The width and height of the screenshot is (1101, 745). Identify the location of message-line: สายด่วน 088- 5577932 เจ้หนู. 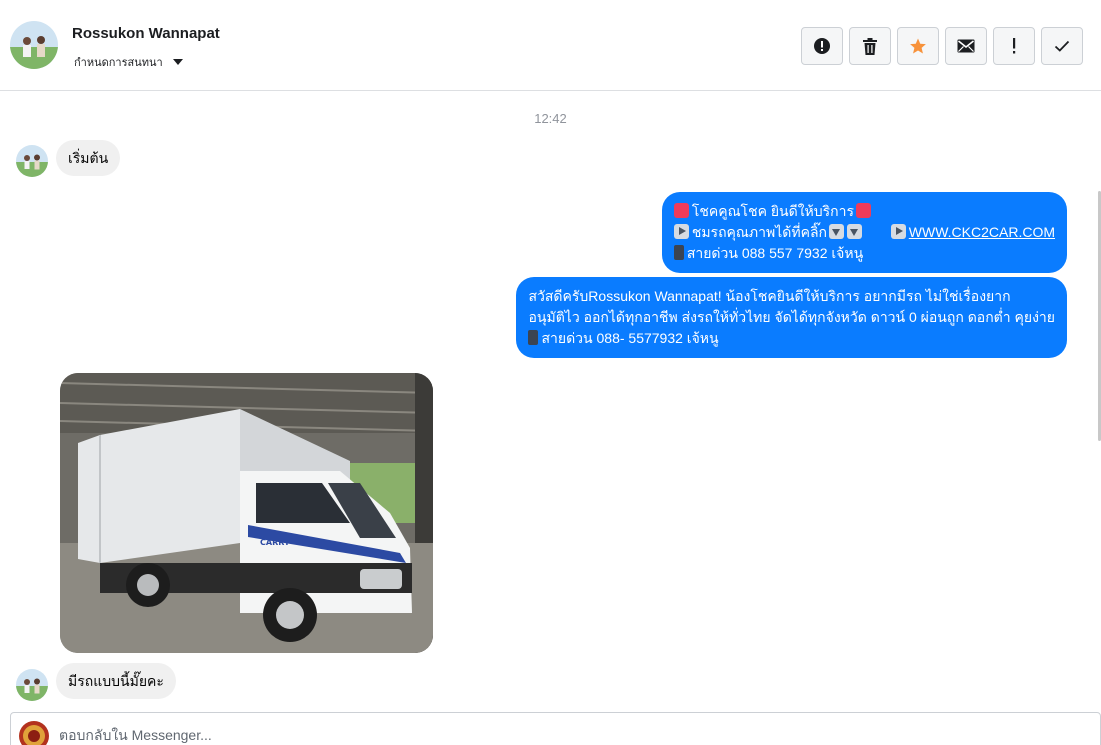
(791, 338).